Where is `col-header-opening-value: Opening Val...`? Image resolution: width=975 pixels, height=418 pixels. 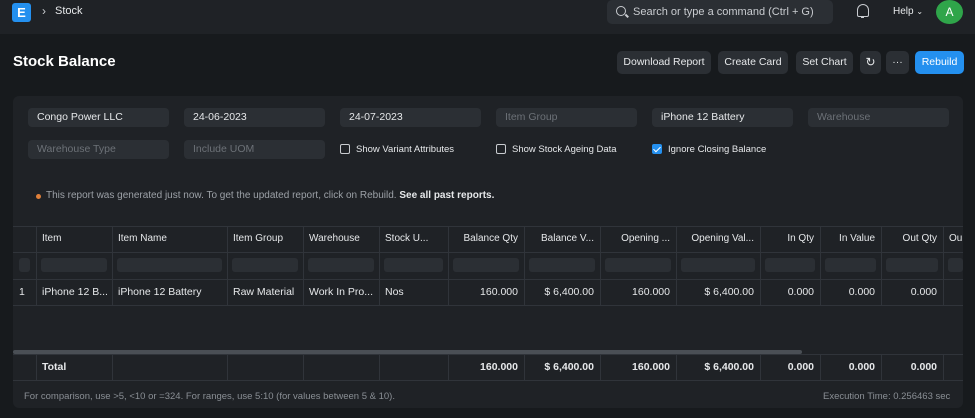 col-header-opening-value: Opening Val... is located at coordinates (718, 239).